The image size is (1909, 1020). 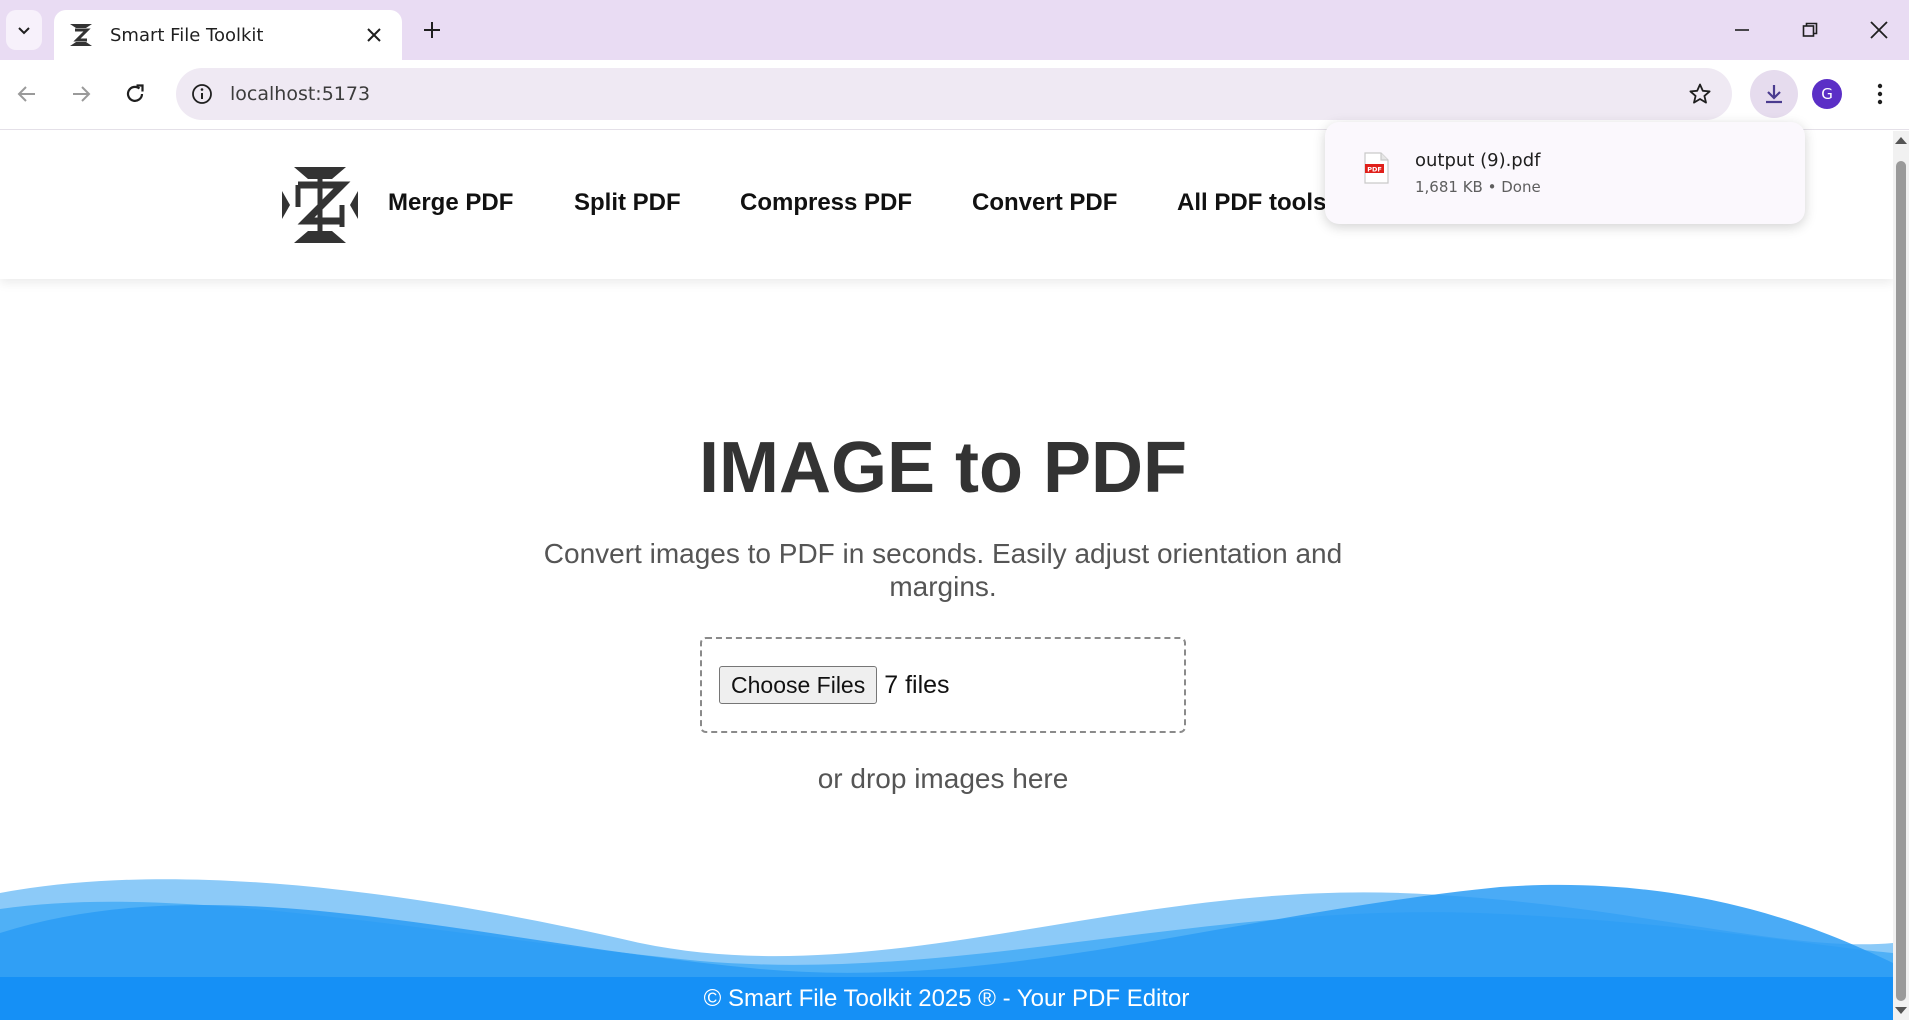 I want to click on close-window-button, so click(x=1879, y=30).